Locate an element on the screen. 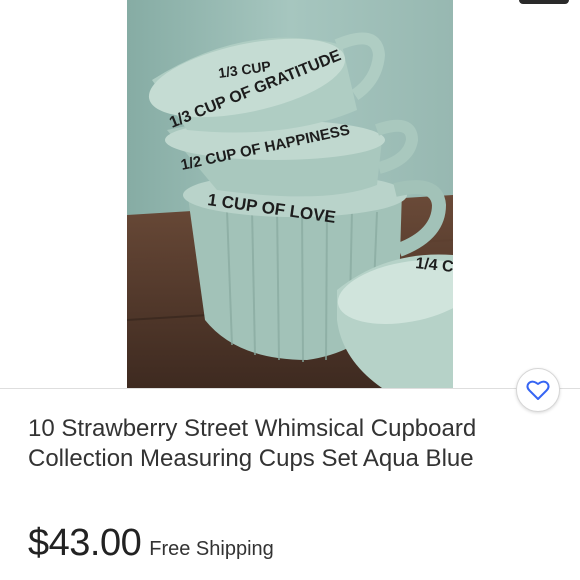 This screenshot has height=580, width=580. overlay-chip is located at coordinates (544, 2).